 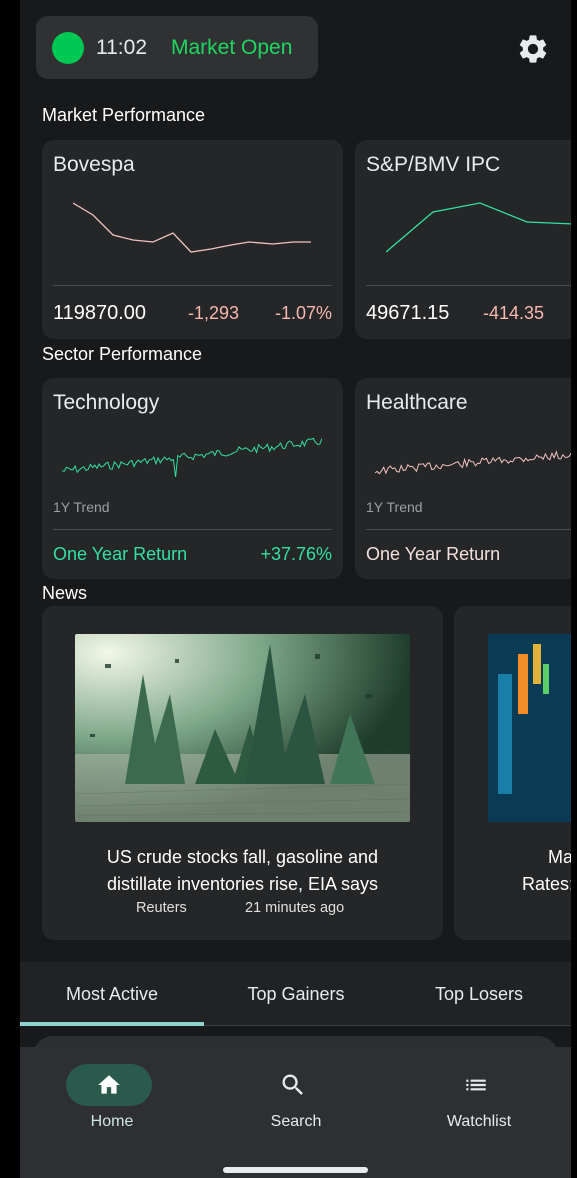 I want to click on market-card-sp-bmv-ipc: S&P/BMV IPC 49671.15 -414.35, so click(x=463, y=239).